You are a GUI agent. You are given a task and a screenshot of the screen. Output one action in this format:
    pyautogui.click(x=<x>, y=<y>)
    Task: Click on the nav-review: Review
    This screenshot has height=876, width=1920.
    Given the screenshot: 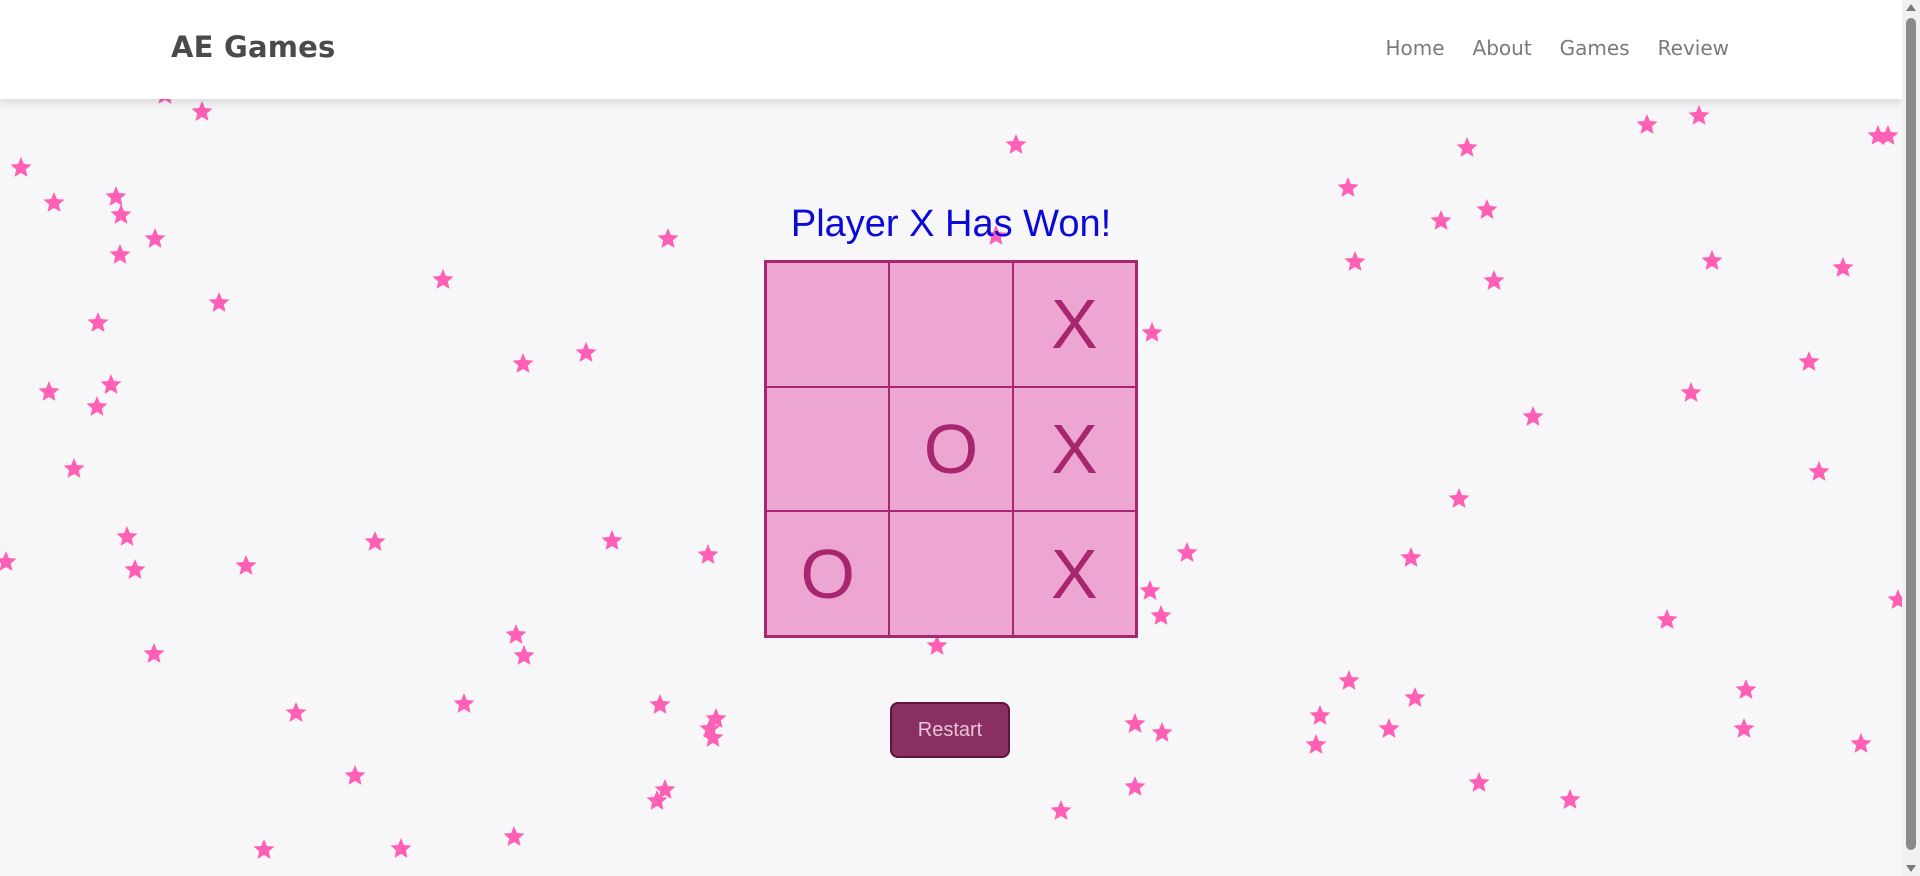 What is the action you would take?
    pyautogui.click(x=1693, y=48)
    